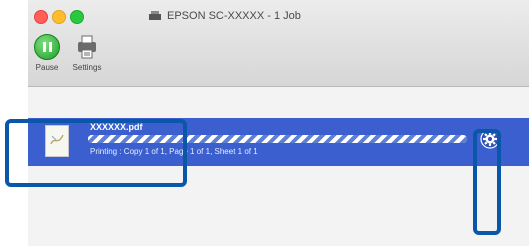  What do you see at coordinates (77, 17) in the screenshot?
I see `zoom-window-button` at bounding box center [77, 17].